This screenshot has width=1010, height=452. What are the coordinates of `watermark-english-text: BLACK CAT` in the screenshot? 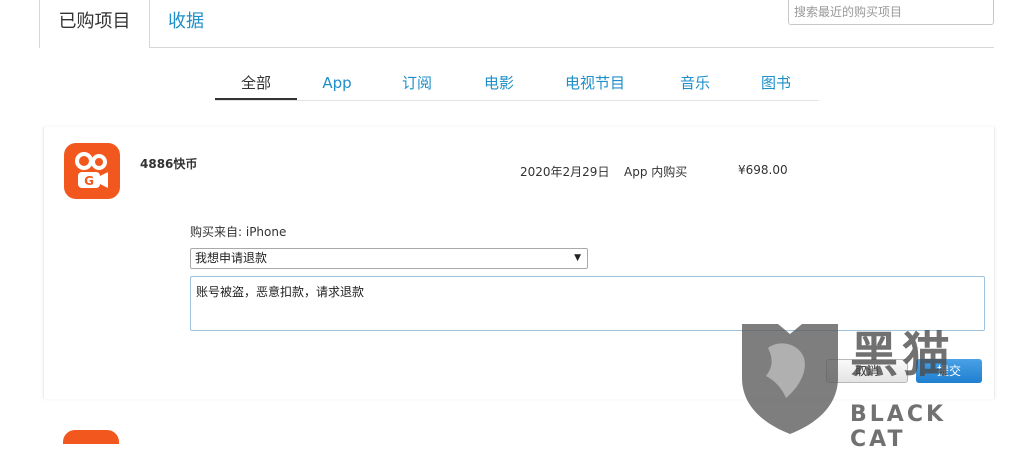 It's located at (898, 427).